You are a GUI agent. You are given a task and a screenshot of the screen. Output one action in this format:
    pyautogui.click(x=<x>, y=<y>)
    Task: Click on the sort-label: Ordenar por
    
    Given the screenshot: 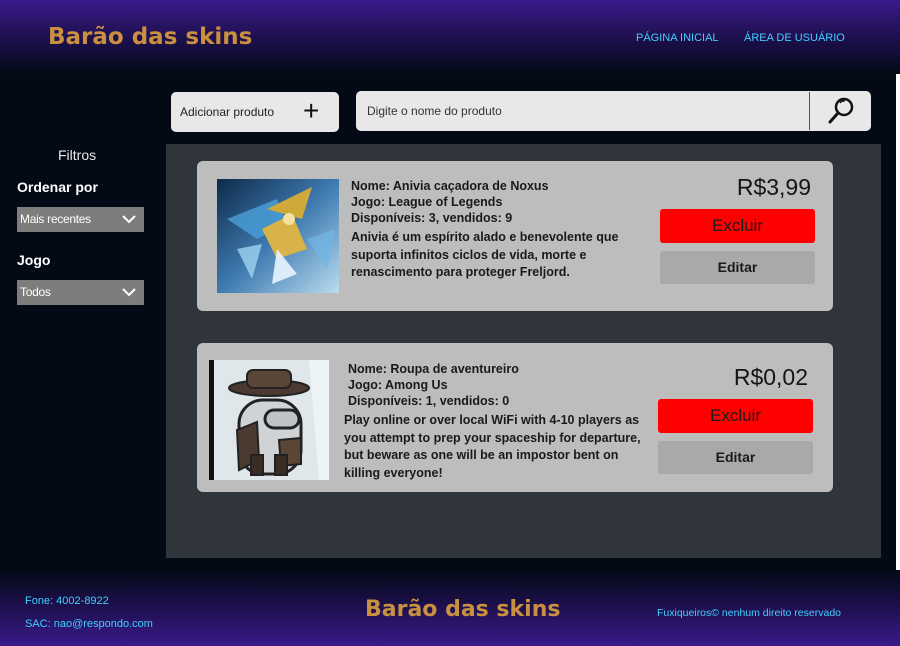 What is the action you would take?
    pyautogui.click(x=57, y=187)
    